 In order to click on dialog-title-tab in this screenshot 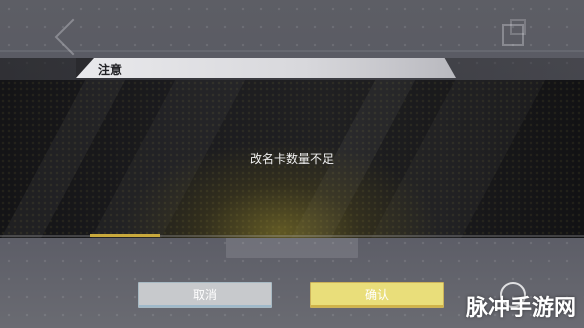, I will do `click(266, 68)`.